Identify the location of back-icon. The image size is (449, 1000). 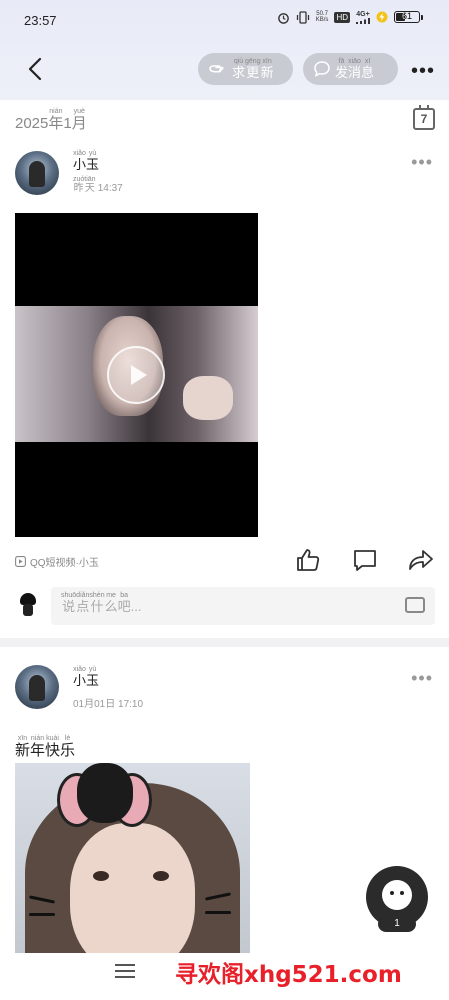
(35, 69).